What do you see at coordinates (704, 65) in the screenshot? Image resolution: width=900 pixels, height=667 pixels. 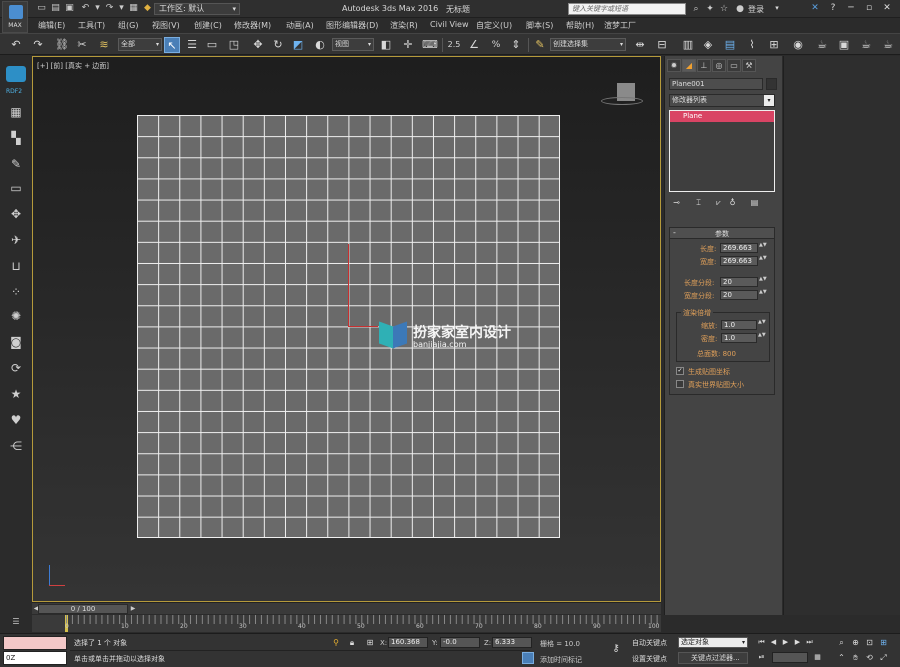 I see `hierarchy-tab-icon: ⊥` at bounding box center [704, 65].